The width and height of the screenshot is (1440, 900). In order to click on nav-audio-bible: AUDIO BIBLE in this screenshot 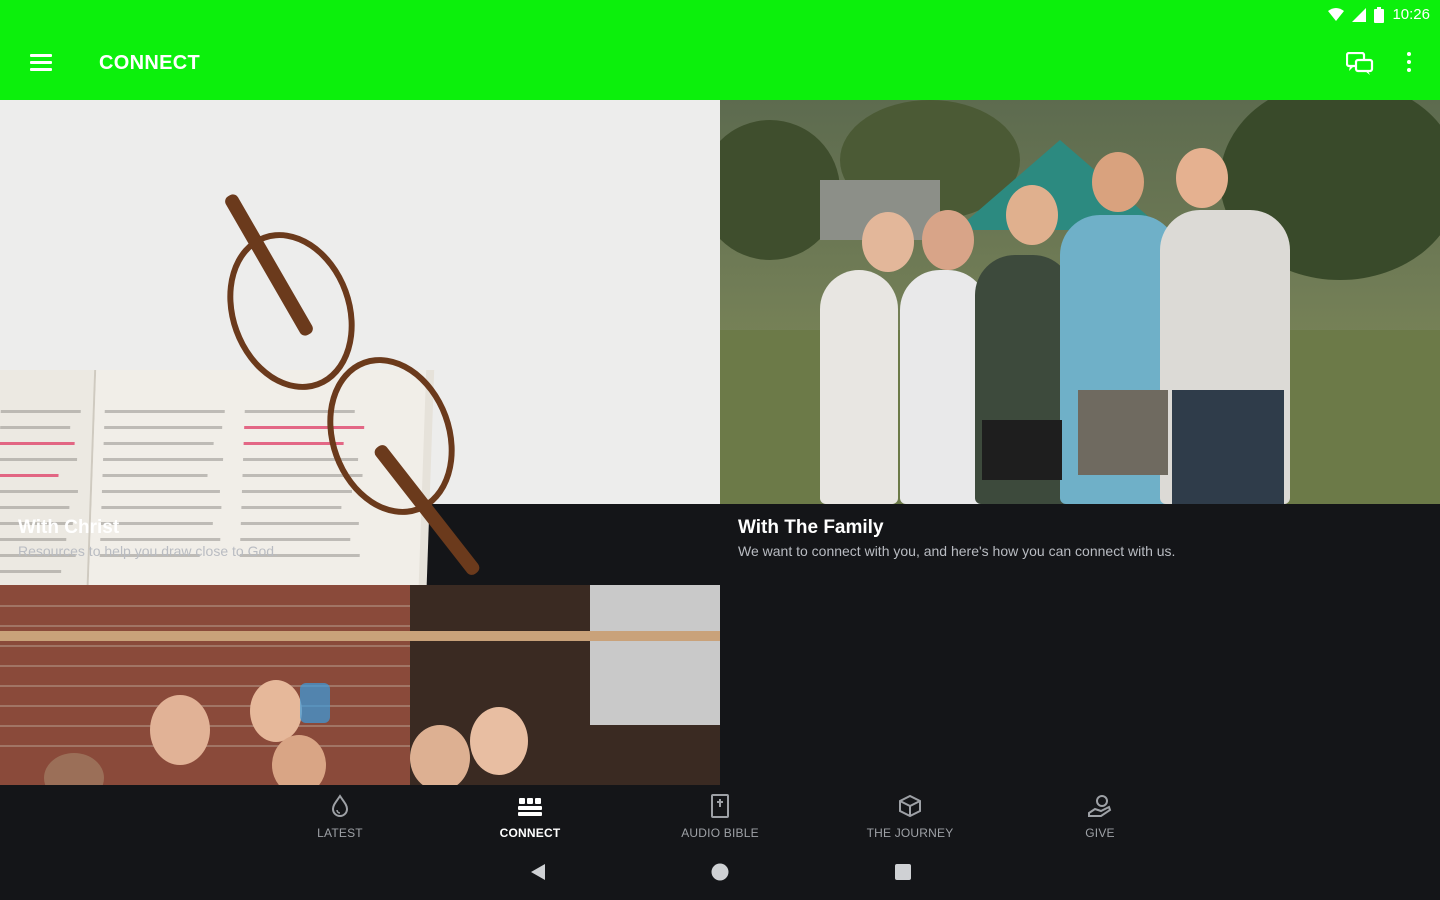, I will do `click(720, 816)`.